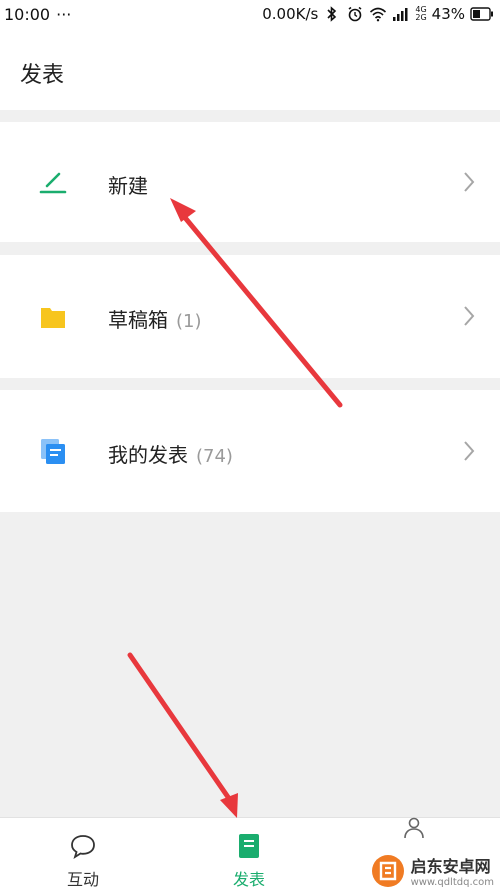 The width and height of the screenshot is (500, 893). I want to click on chat-bubble-icon, so click(83, 847).